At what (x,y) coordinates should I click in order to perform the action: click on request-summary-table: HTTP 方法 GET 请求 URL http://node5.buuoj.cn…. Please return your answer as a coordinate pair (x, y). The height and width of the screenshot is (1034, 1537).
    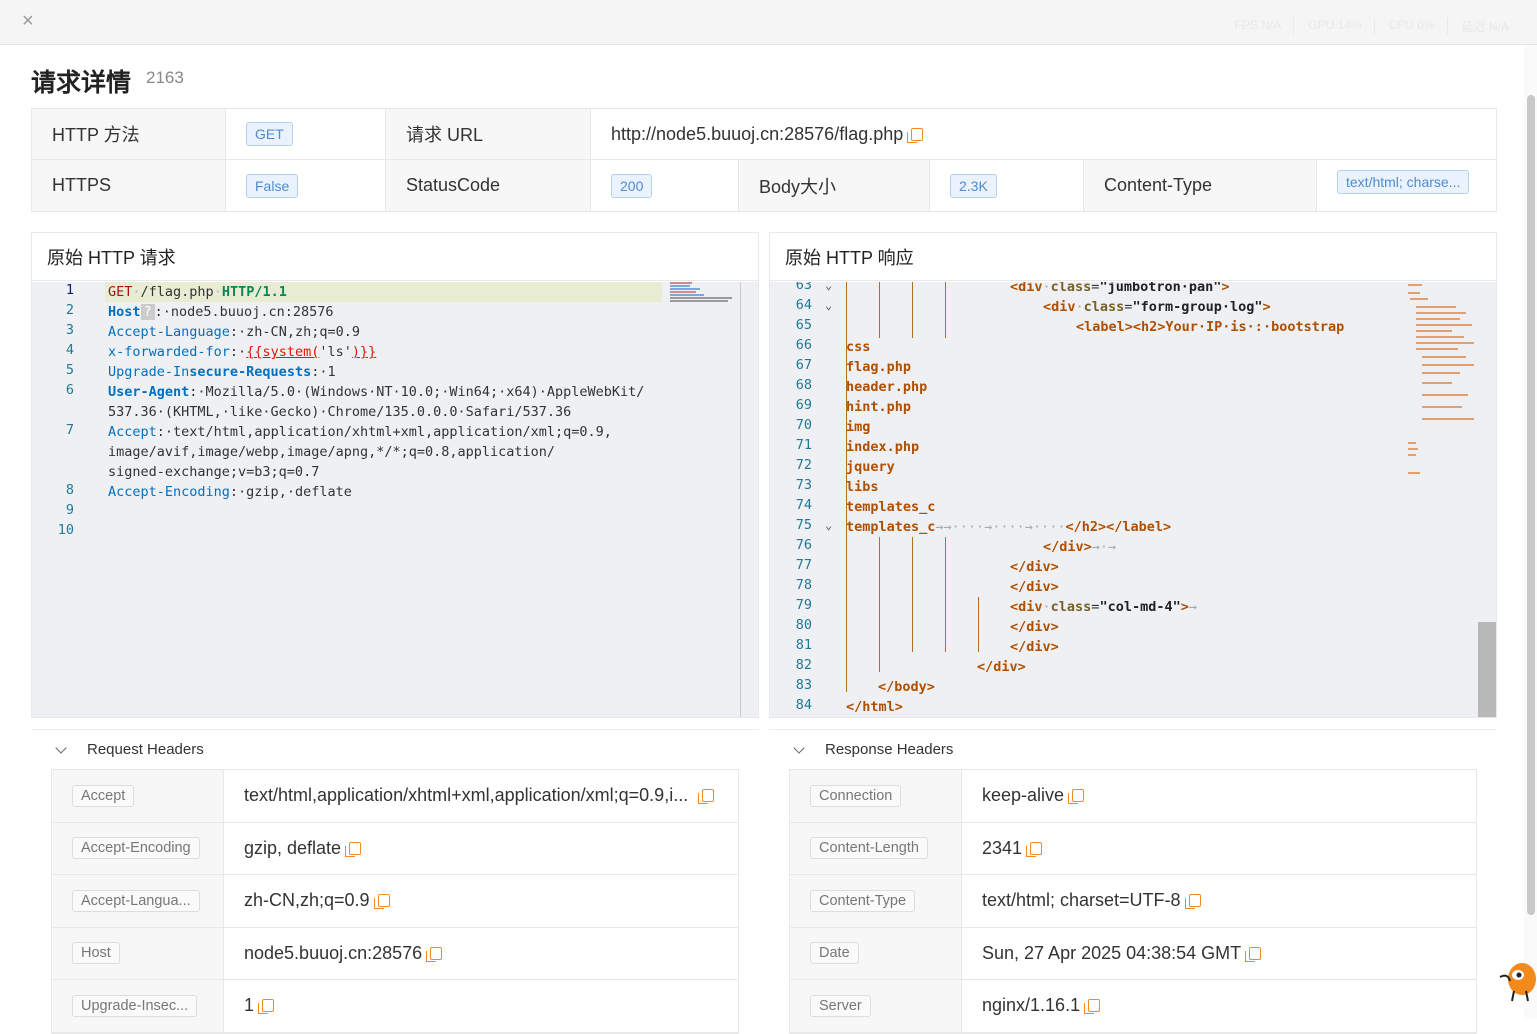
    Looking at the image, I should click on (764, 160).